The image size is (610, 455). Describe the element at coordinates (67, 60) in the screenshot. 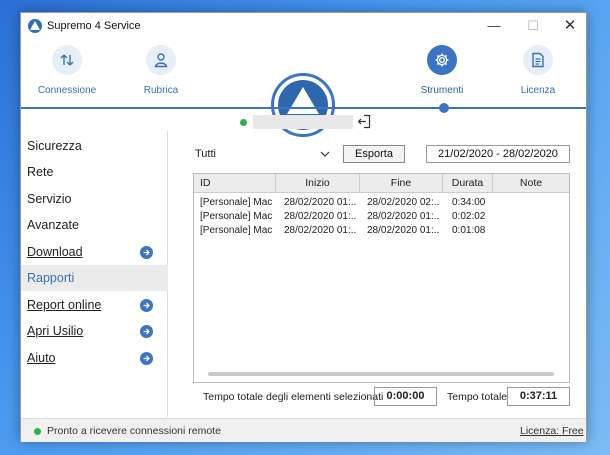

I see `transfer-arrows-icon` at that location.